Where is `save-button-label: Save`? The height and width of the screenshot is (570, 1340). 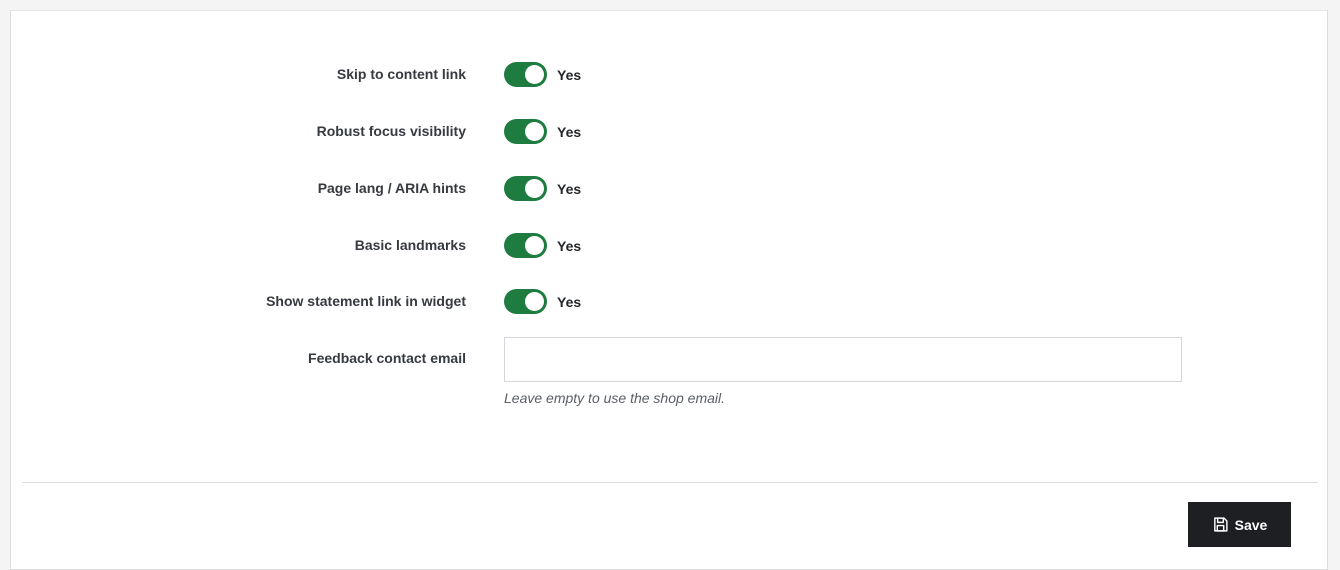
save-button-label: Save is located at coordinates (1251, 524).